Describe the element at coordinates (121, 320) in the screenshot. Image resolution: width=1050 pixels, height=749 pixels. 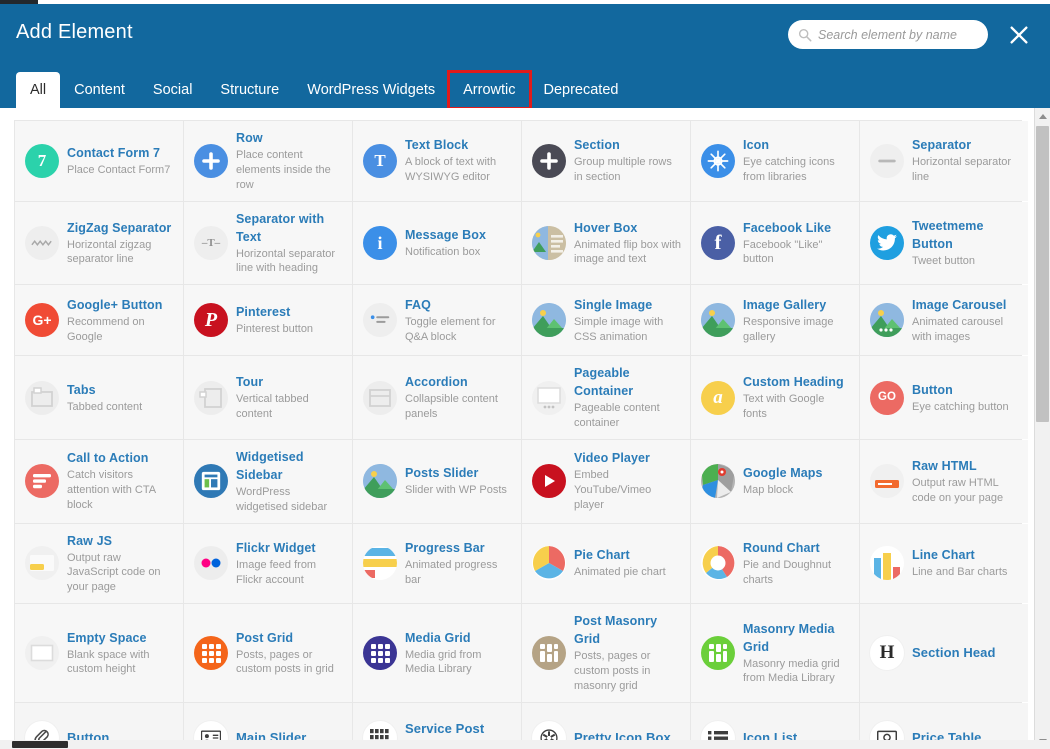
I see `element-card-text: Google+ Button Recommend on Google` at that location.